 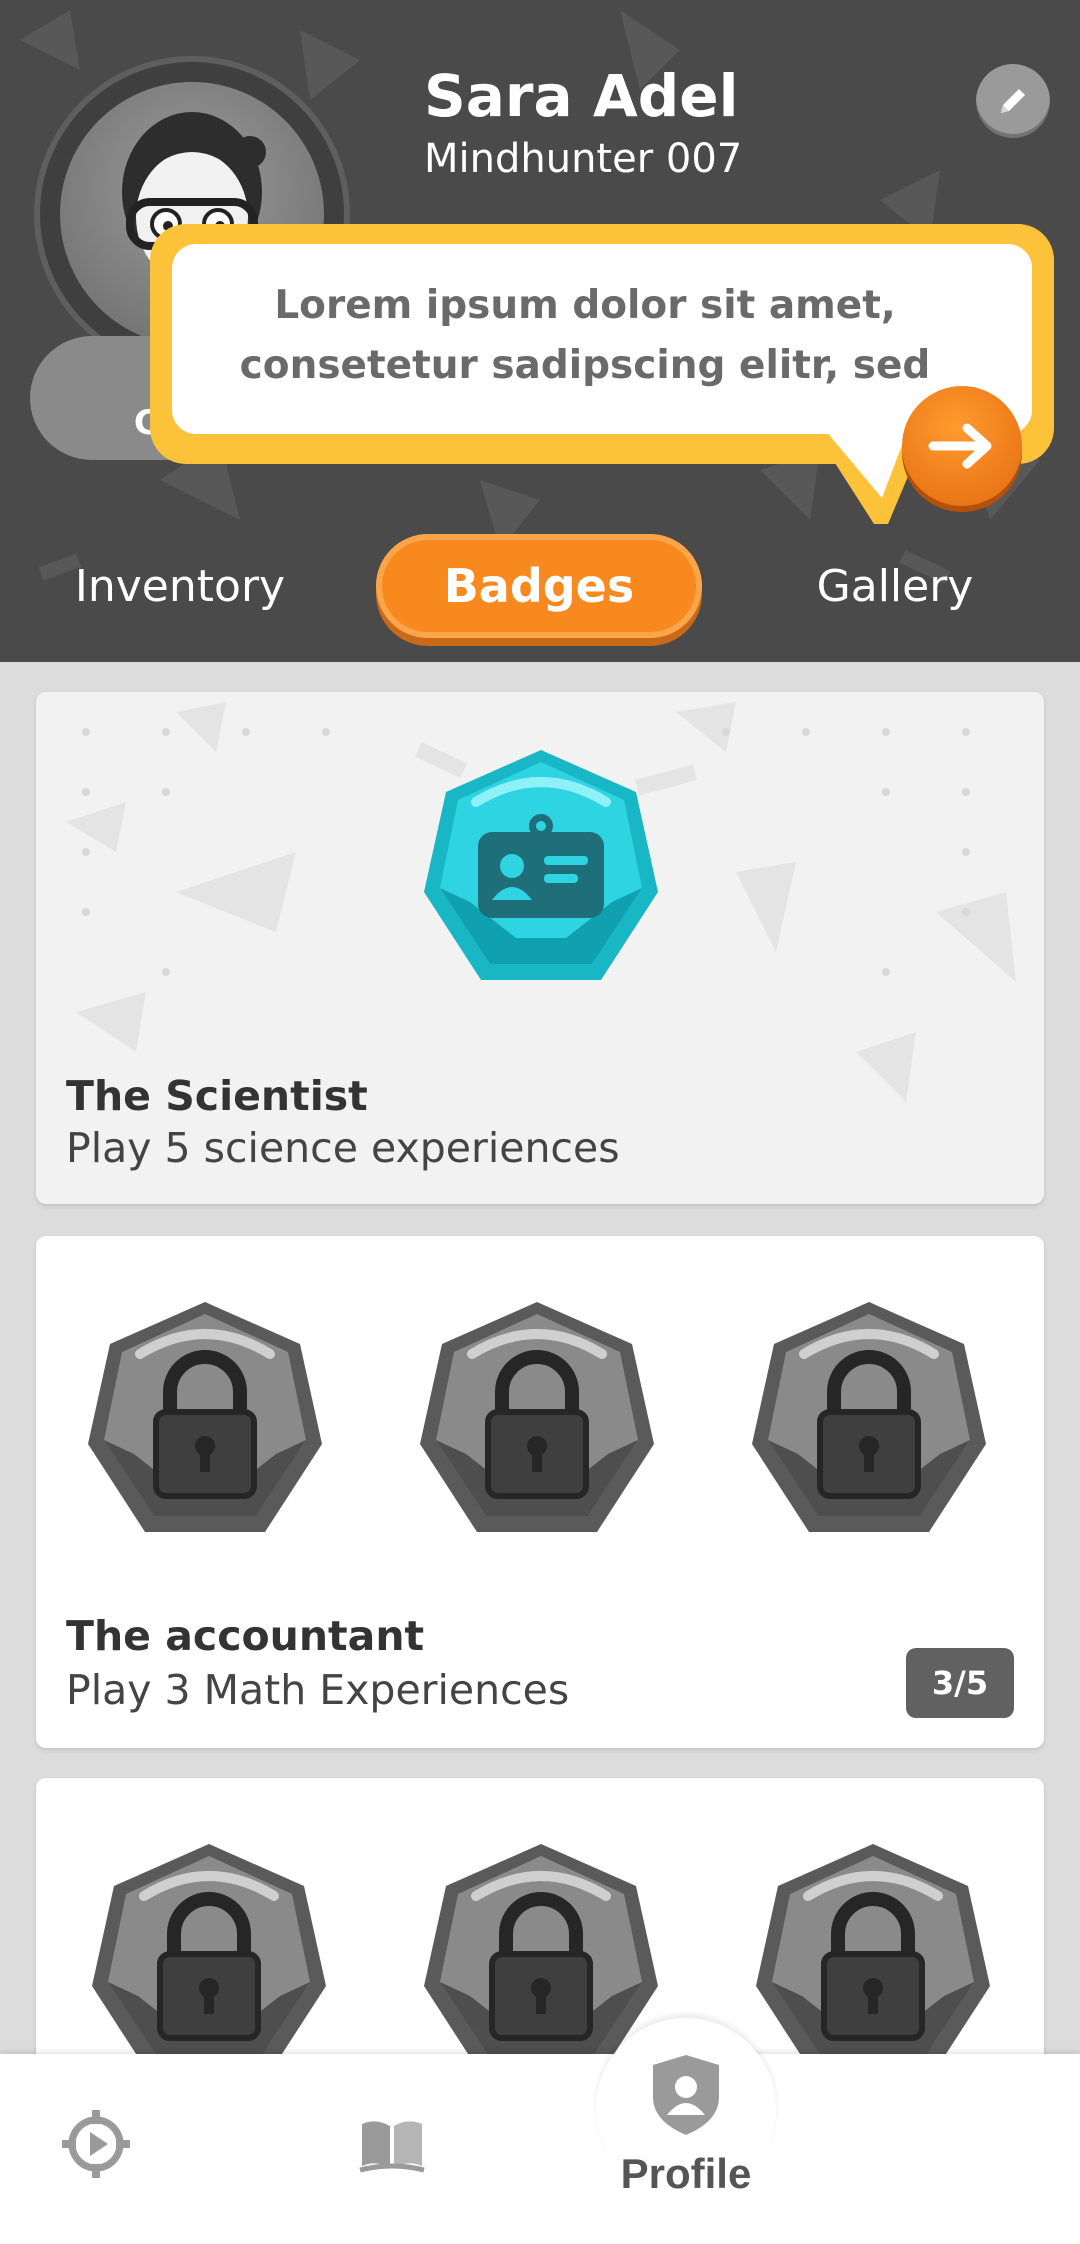 I want to click on badge-title: The Scientist, so click(x=217, y=1096).